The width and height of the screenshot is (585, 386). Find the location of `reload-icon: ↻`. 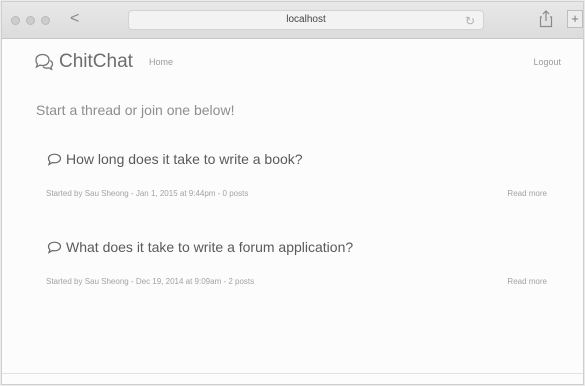

reload-icon: ↻ is located at coordinates (470, 21).